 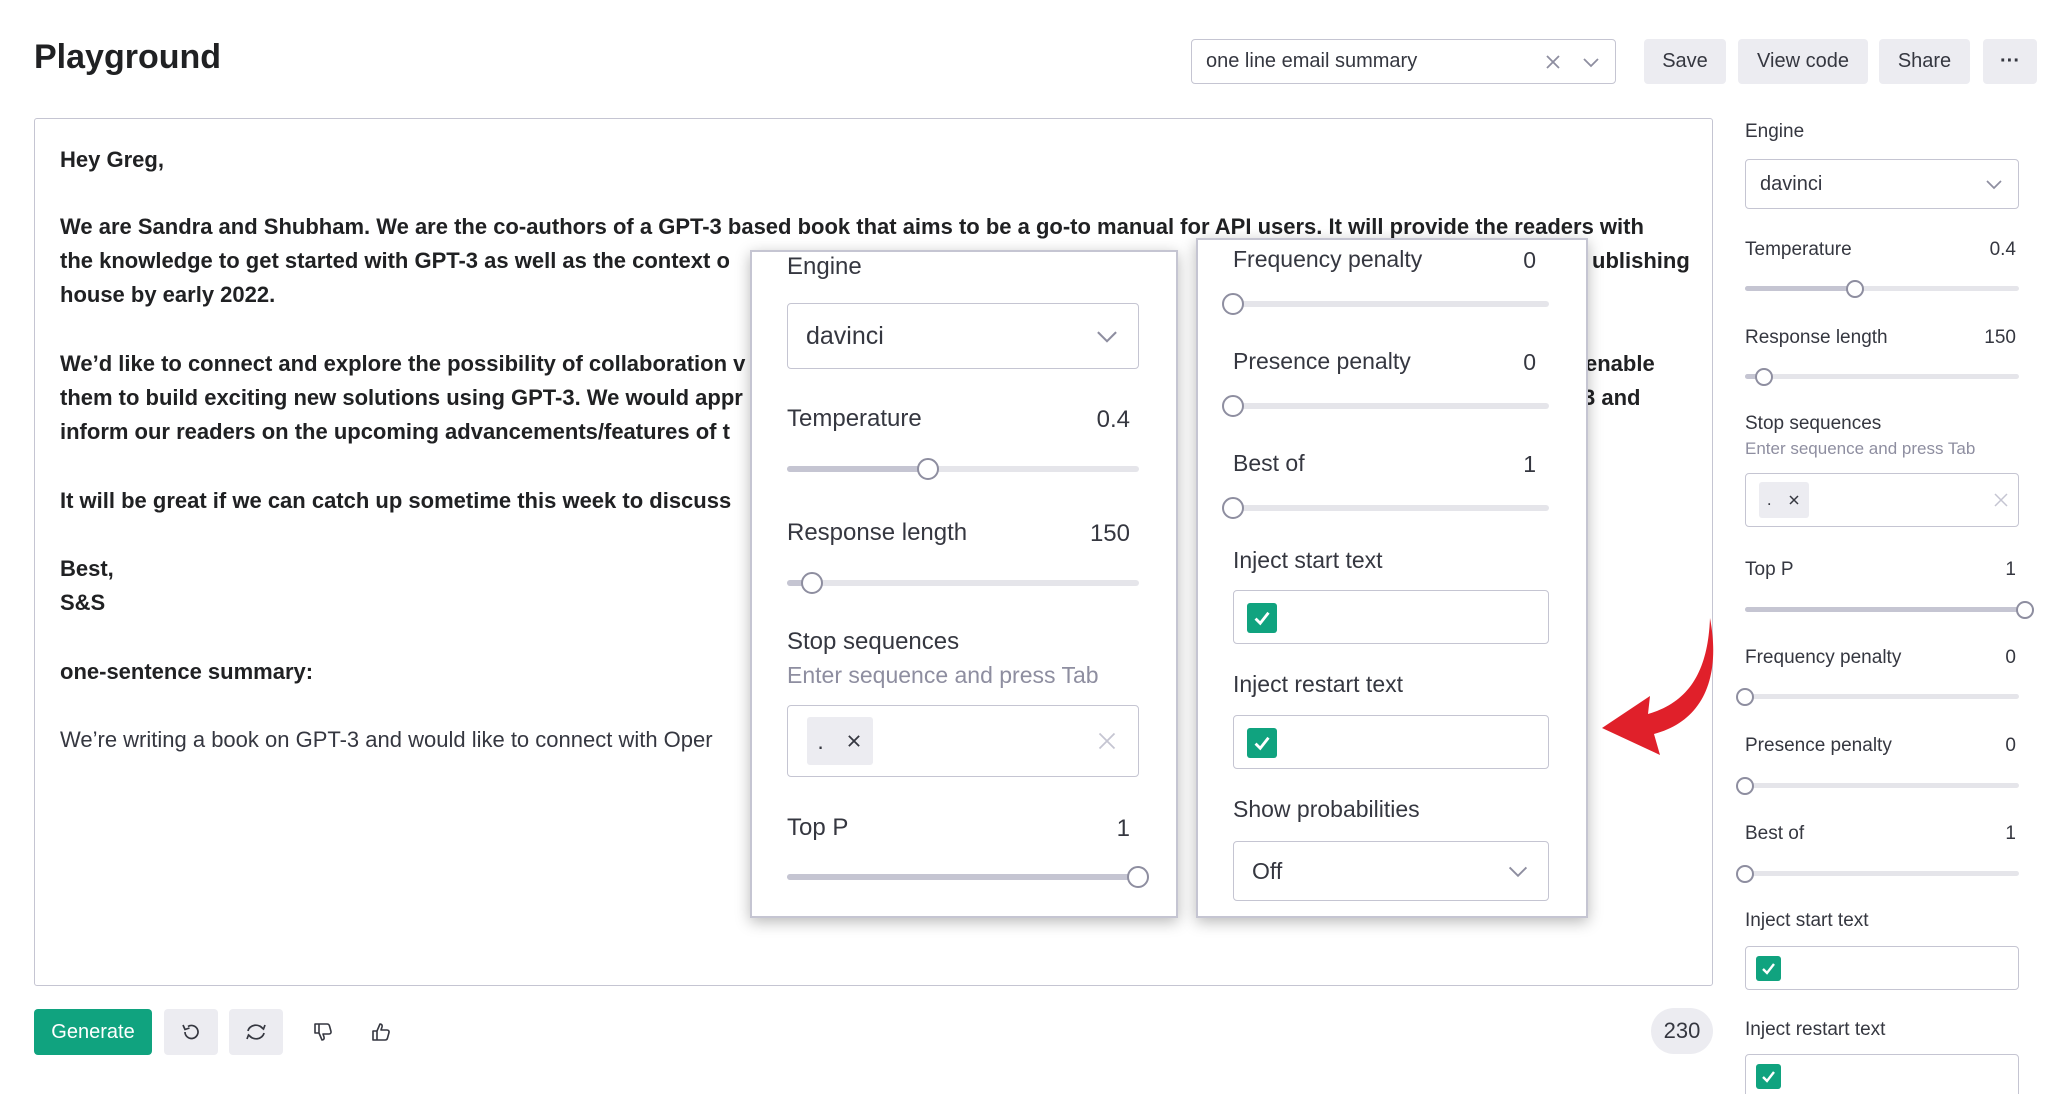 I want to click on zoom-best-of-slider-thumb, so click(x=1233, y=508).